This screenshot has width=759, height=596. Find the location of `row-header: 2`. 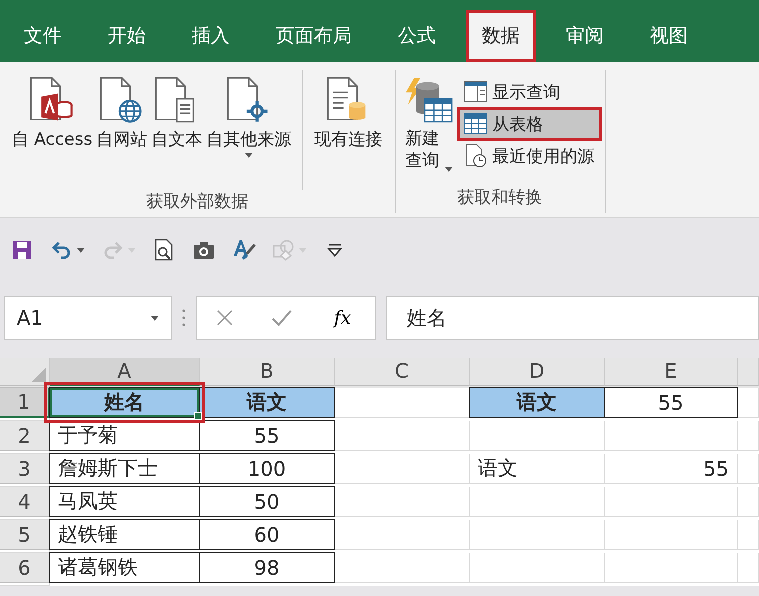

row-header: 2 is located at coordinates (25, 436).